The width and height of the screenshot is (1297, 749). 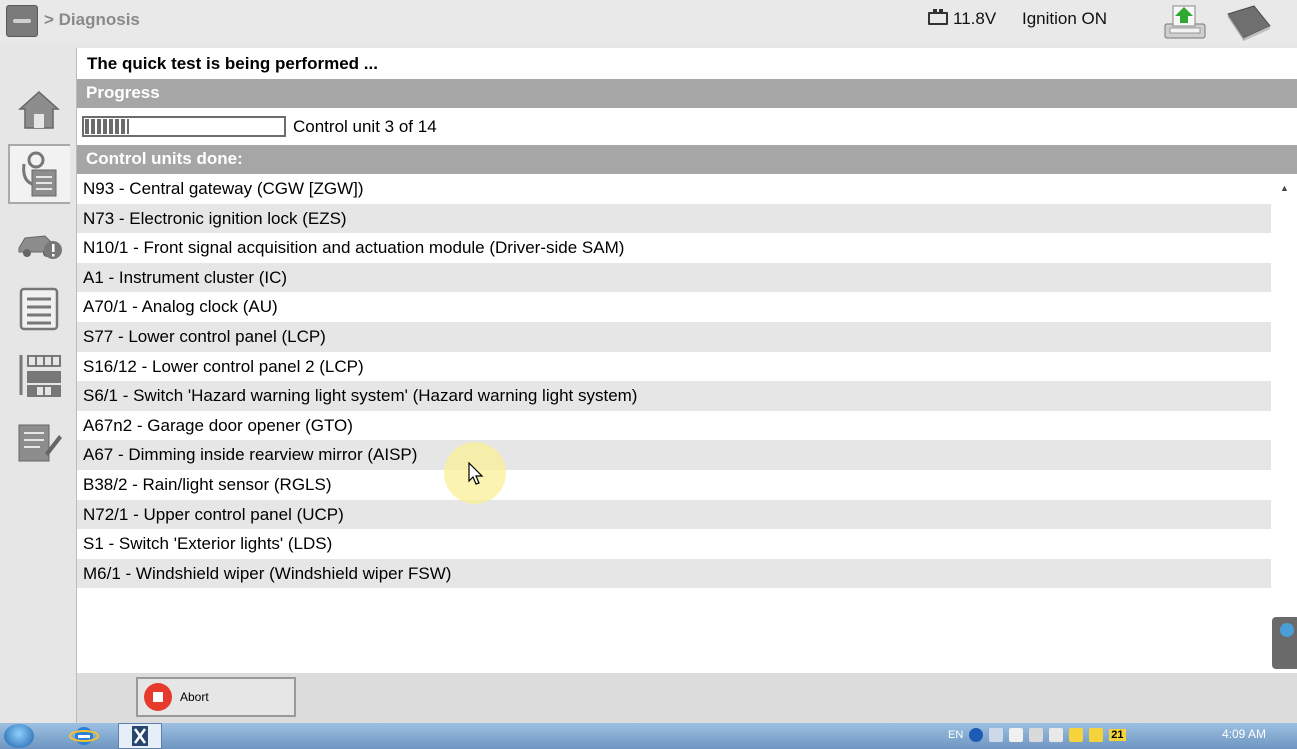 I want to click on home-icon, so click(x=39, y=109).